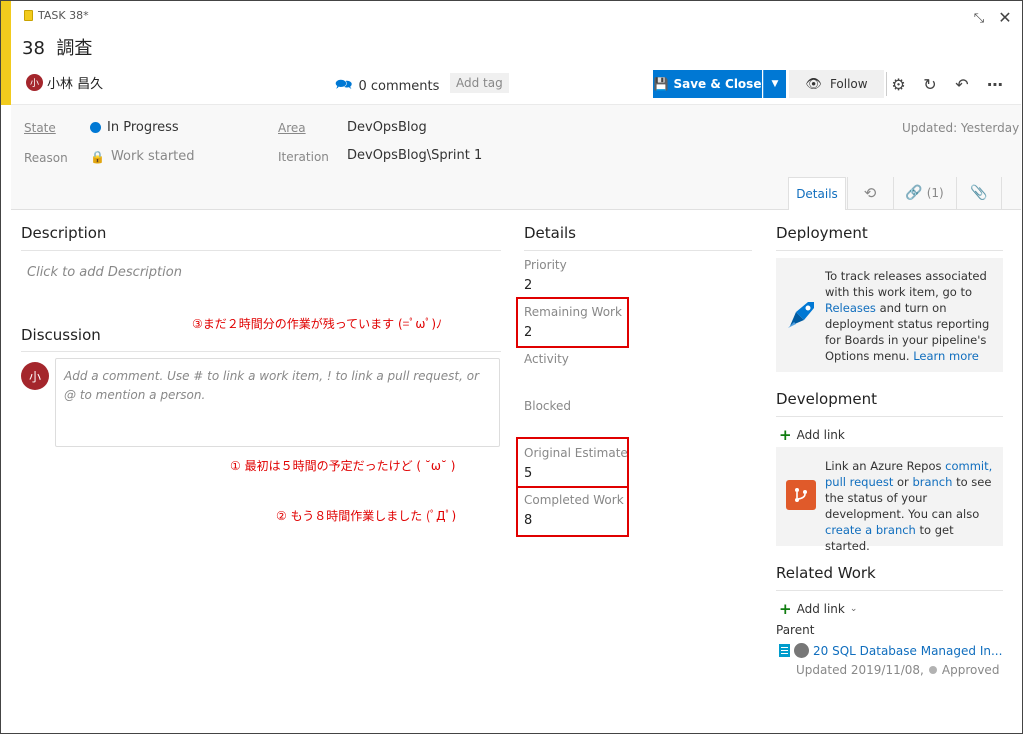  Describe the element at coordinates (545, 265) in the screenshot. I see `priority-label: Priority` at that location.